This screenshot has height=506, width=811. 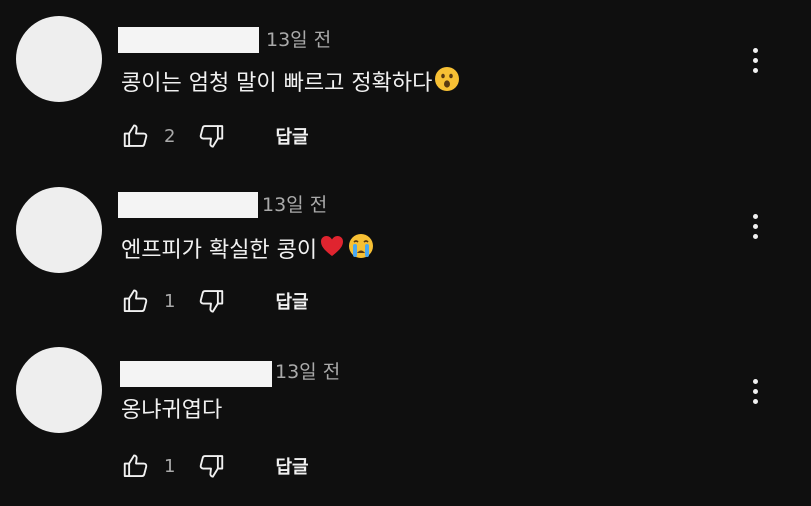 I want to click on like-count: 1, so click(x=170, y=466).